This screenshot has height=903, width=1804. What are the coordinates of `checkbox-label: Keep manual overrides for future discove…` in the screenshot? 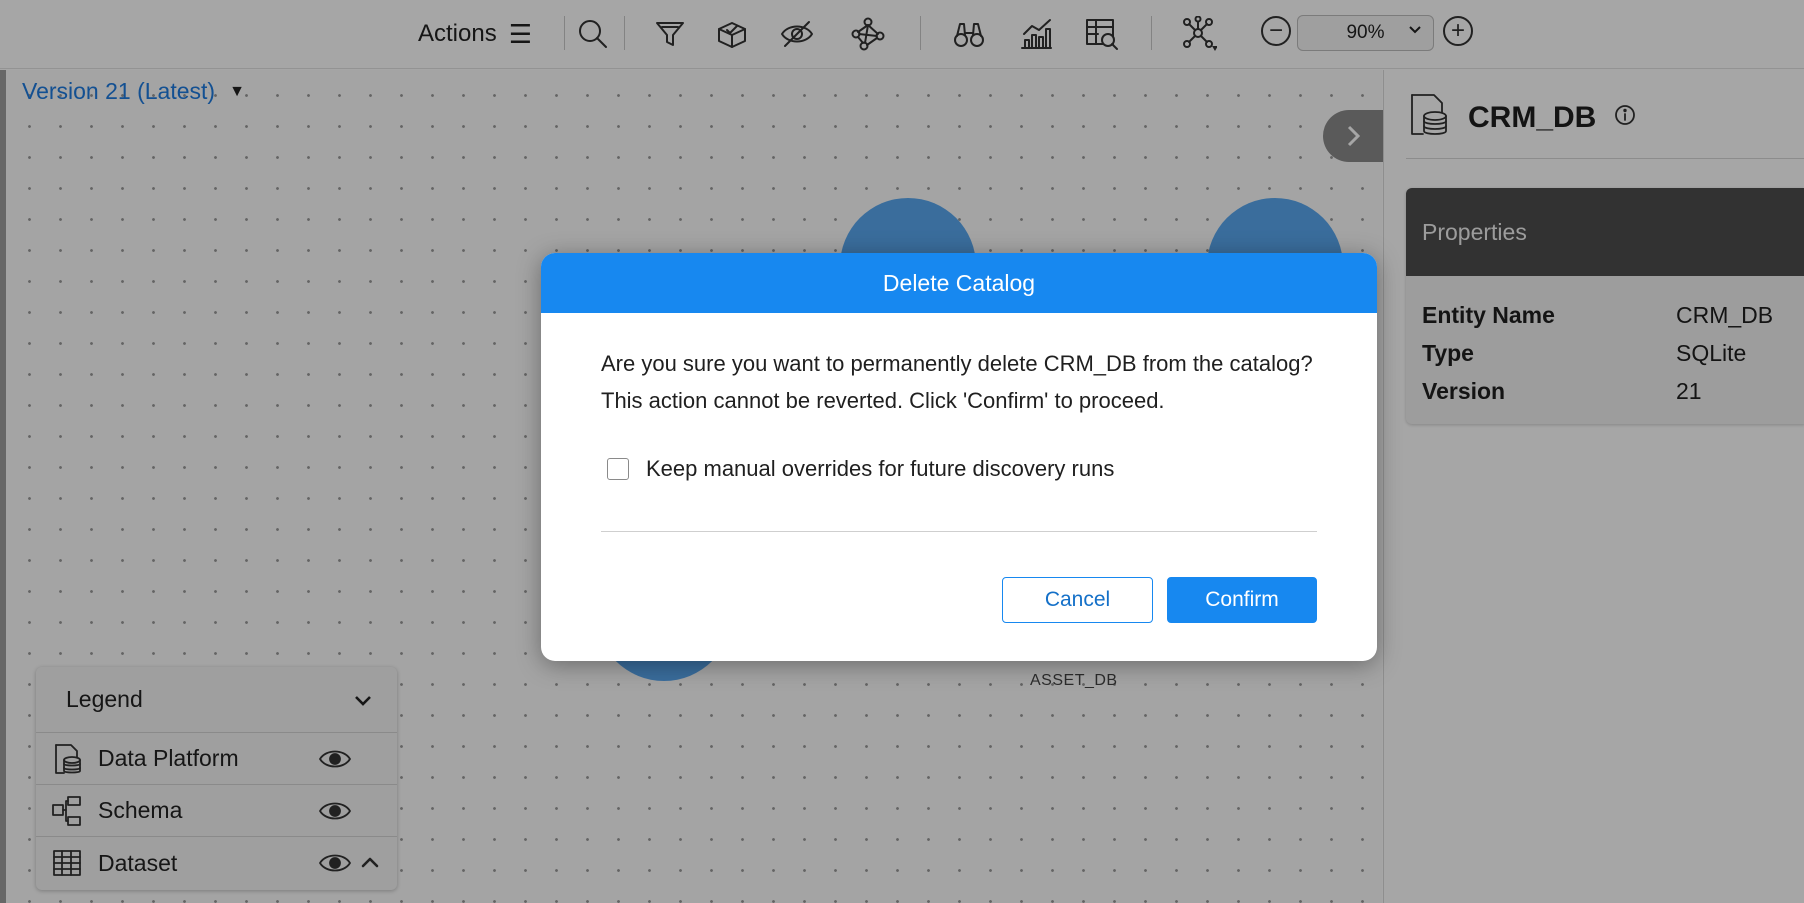 It's located at (880, 468).